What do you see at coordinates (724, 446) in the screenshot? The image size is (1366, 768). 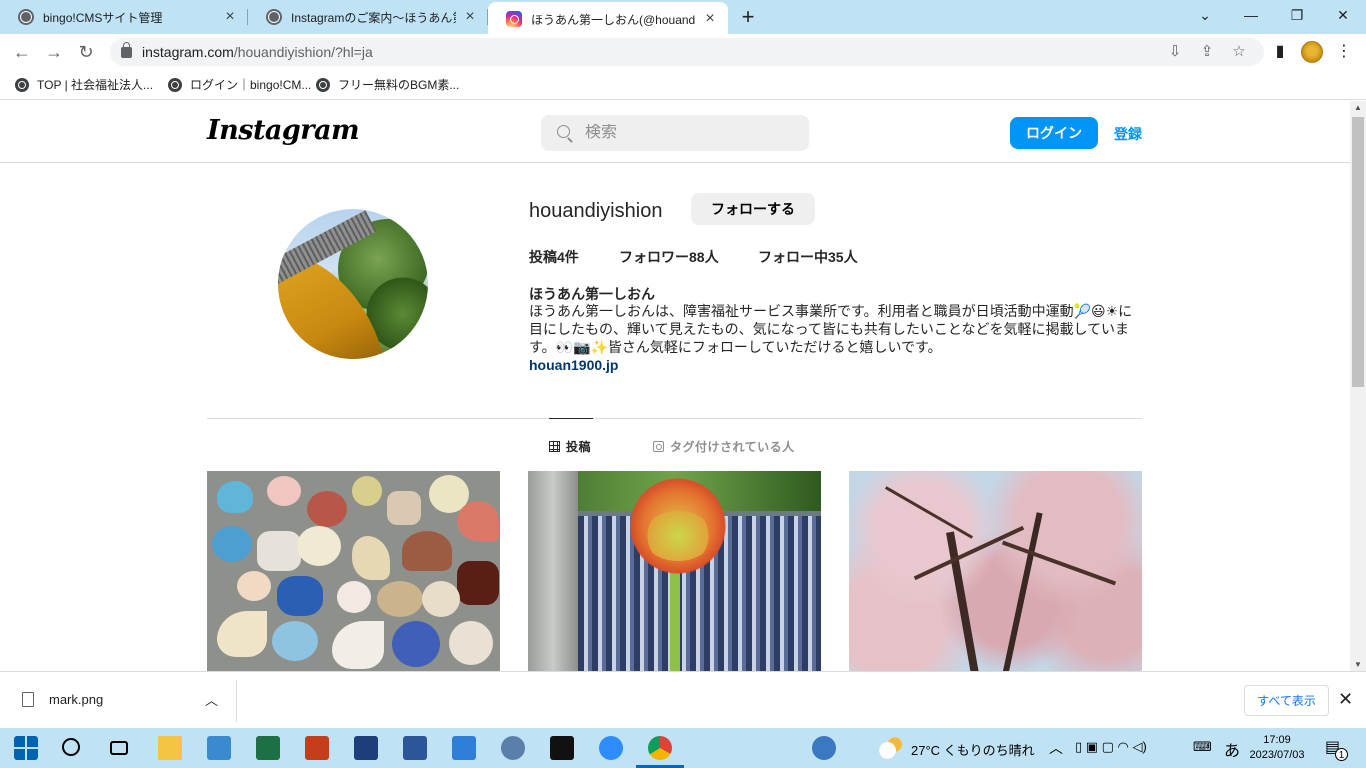 I see `tab-tagged: タグ付けされている人` at bounding box center [724, 446].